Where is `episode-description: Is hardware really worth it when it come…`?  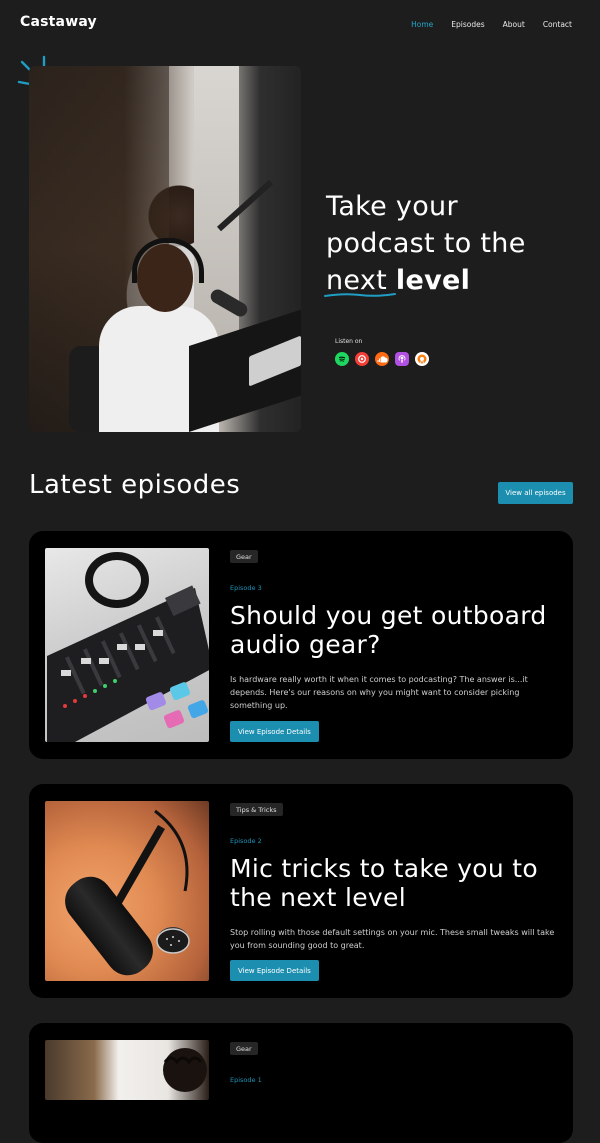 episode-description: Is hardware really worth it when it come… is located at coordinates (379, 692).